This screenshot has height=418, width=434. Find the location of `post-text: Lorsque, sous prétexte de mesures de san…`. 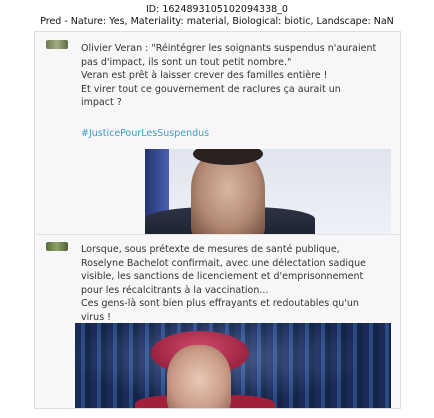

post-text: Lorsque, sous prétexte de mesures de san… is located at coordinates (223, 283).